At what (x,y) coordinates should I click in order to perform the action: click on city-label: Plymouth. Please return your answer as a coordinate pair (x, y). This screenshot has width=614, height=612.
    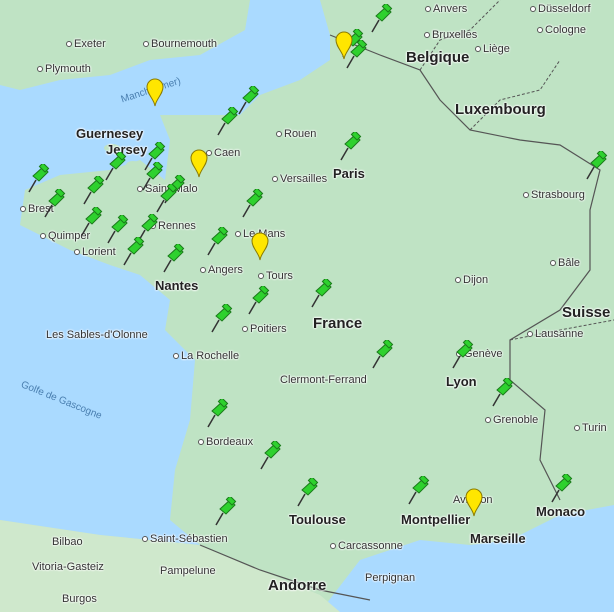
    Looking at the image, I should click on (64, 69).